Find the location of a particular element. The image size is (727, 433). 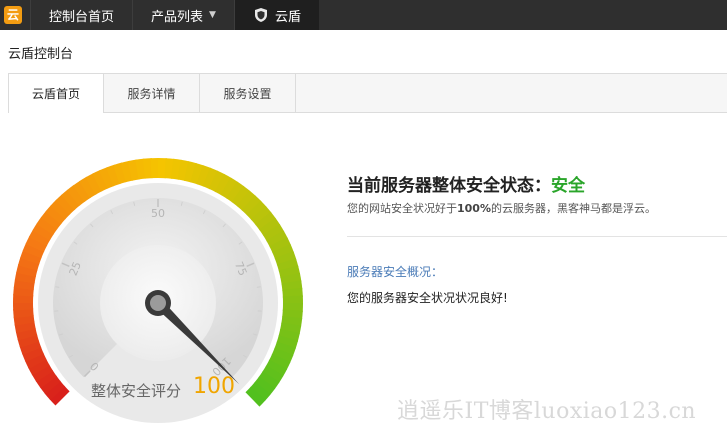

security-status-title: 当前服务器整体安全状态：安全 is located at coordinates (466, 183).